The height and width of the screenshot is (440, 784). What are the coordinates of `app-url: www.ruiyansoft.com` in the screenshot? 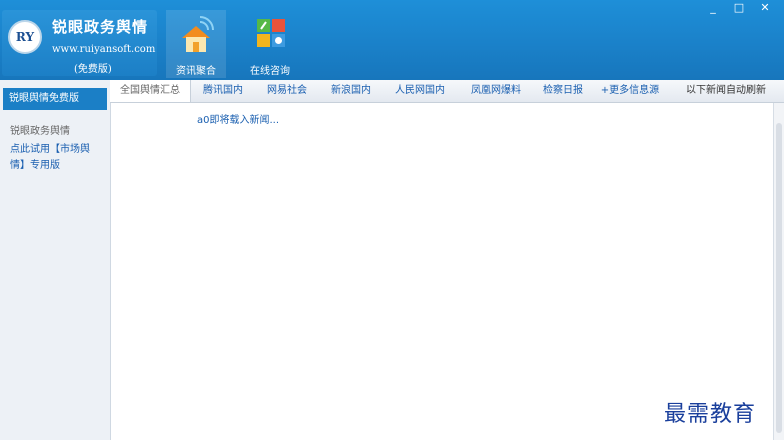 It's located at (104, 49).